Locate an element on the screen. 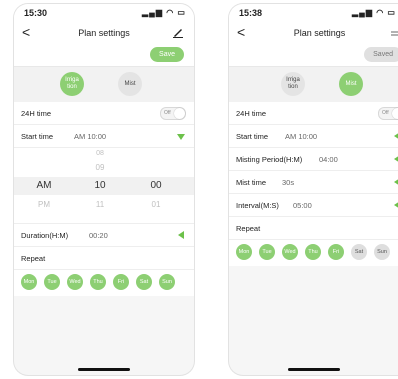 This screenshot has width=398, height=379. duration-label: Duration(H:M) is located at coordinates (45, 235).